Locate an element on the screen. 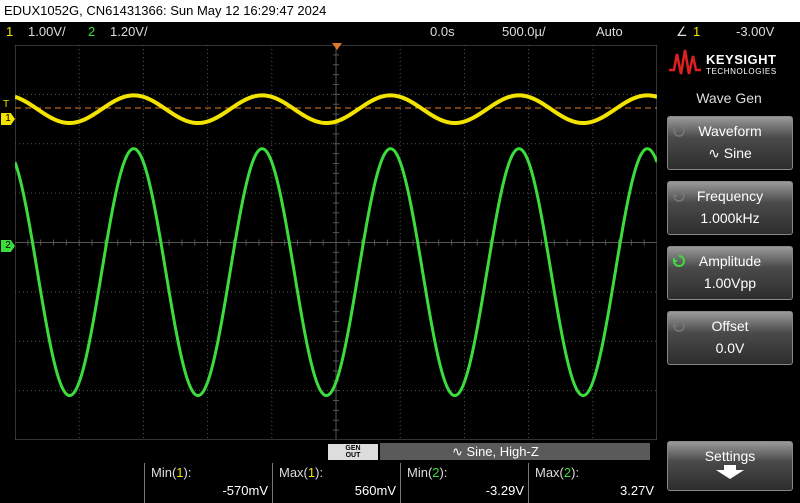 Image resolution: width=800 pixels, height=503 pixels. waveform-softkey: Waveform ∿ Sine is located at coordinates (730, 143).